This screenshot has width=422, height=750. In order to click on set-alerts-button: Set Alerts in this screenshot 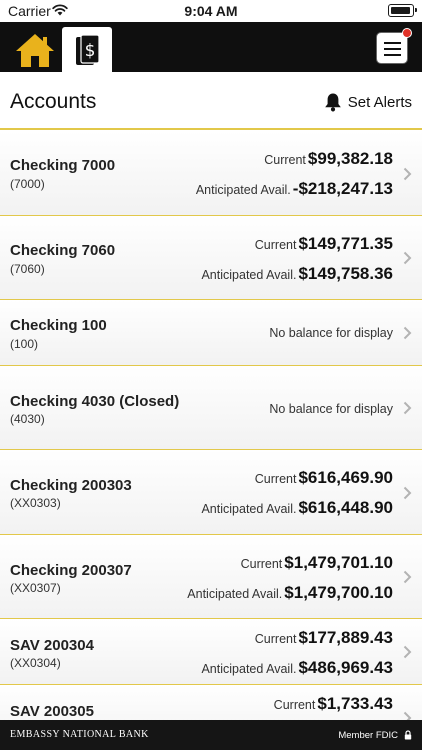, I will do `click(368, 102)`.